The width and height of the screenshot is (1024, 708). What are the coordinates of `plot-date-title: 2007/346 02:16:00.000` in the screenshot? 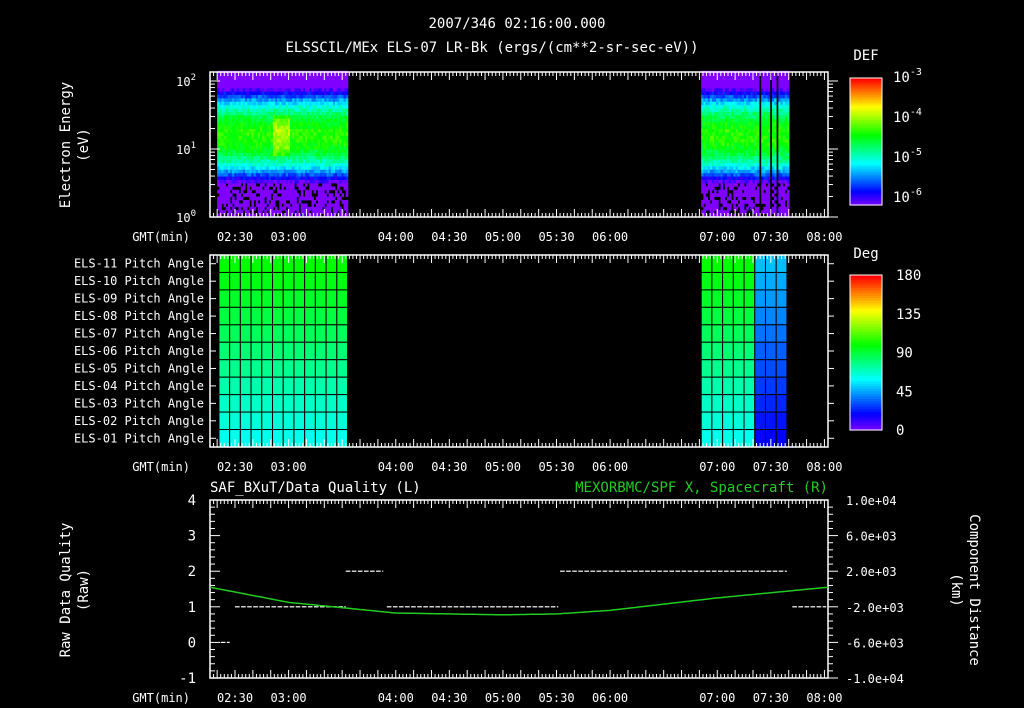 It's located at (516, 24).